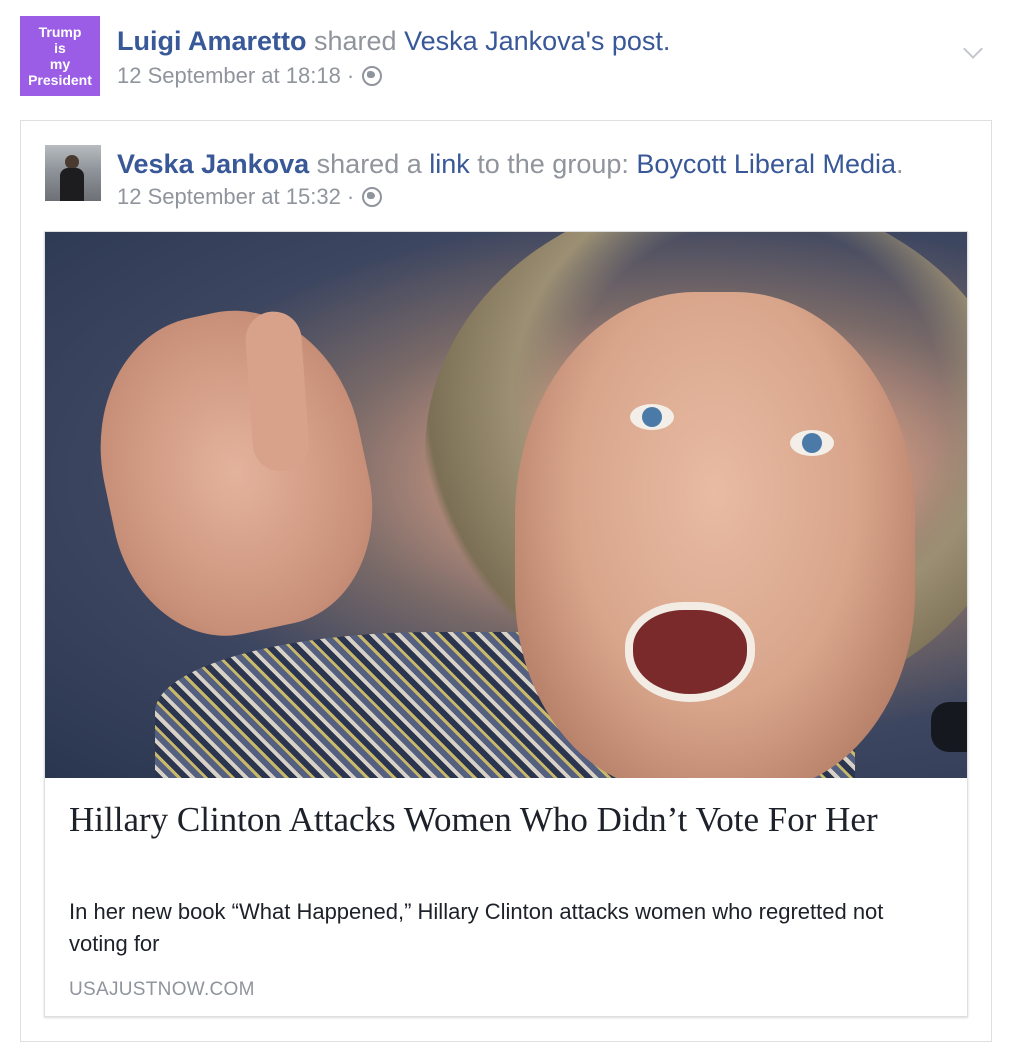  Describe the element at coordinates (495, 41) in the screenshot. I see `original-author-link: Veska Jankova` at that location.